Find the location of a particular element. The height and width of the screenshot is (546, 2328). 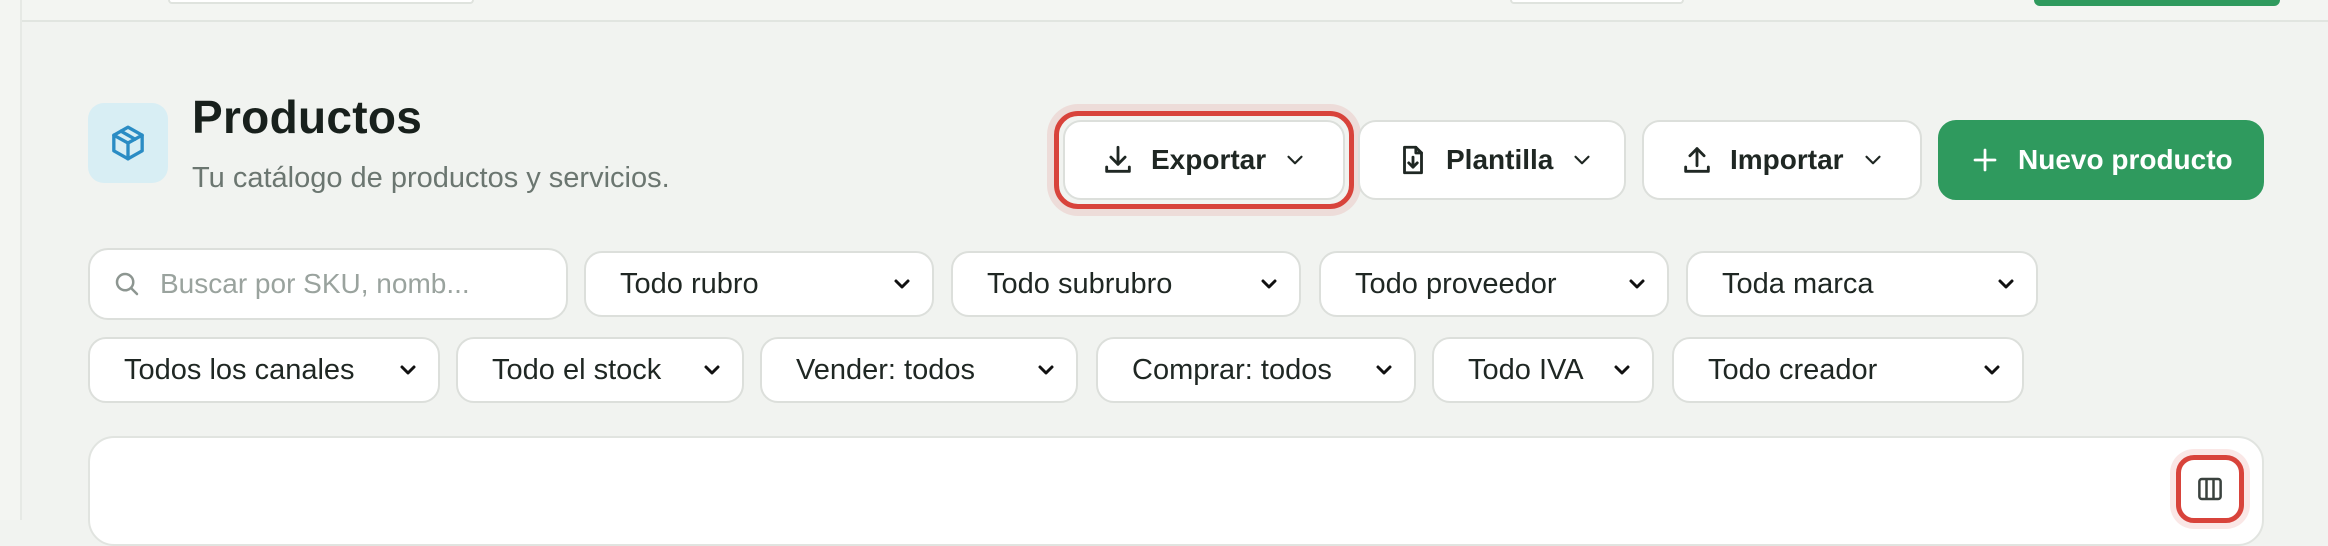

filter-marca-value: Toda marca is located at coordinates (1798, 283).